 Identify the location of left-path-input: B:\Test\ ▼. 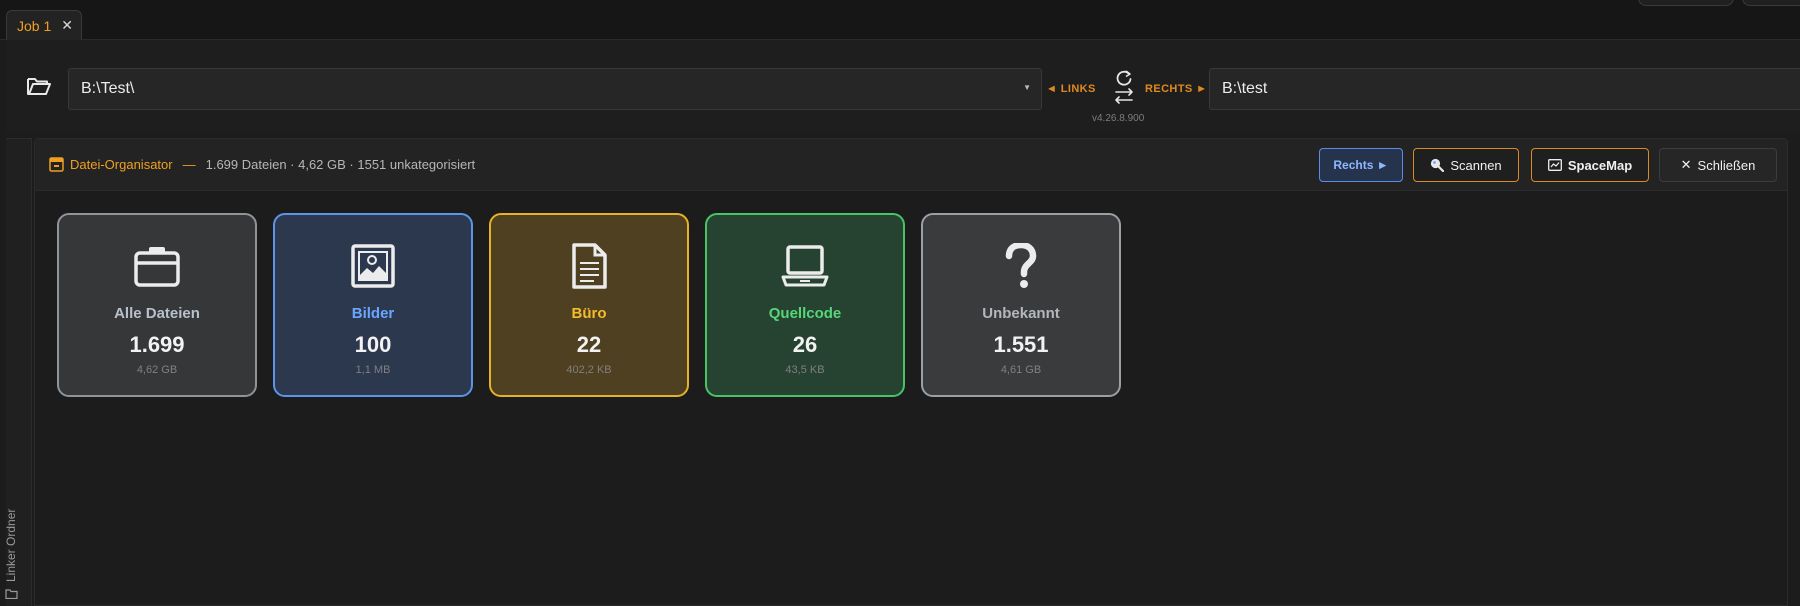
(555, 89).